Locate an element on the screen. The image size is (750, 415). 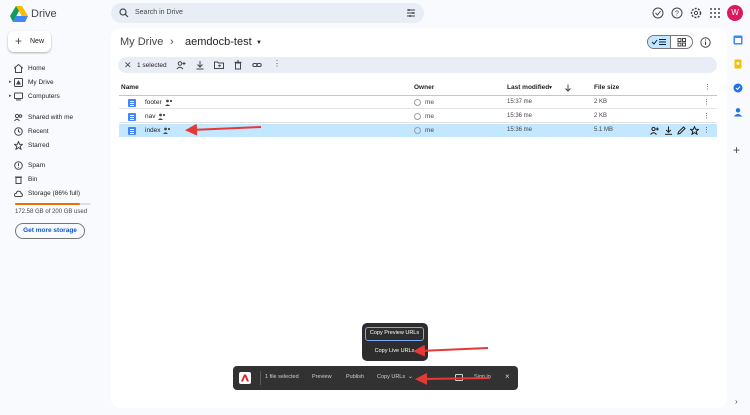
sort-direction-arrow-icon is located at coordinates (568, 88).